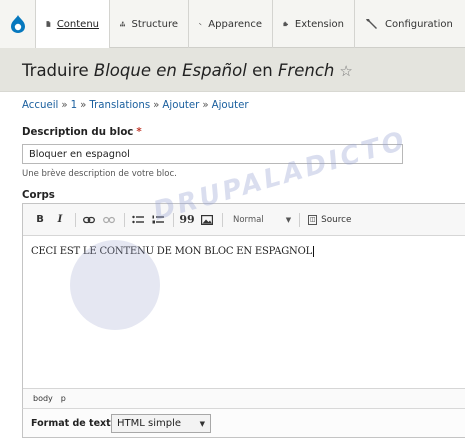 The width and height of the screenshot is (465, 448). Describe the element at coordinates (336, 219) in the screenshot. I see `source-label: Source` at that location.